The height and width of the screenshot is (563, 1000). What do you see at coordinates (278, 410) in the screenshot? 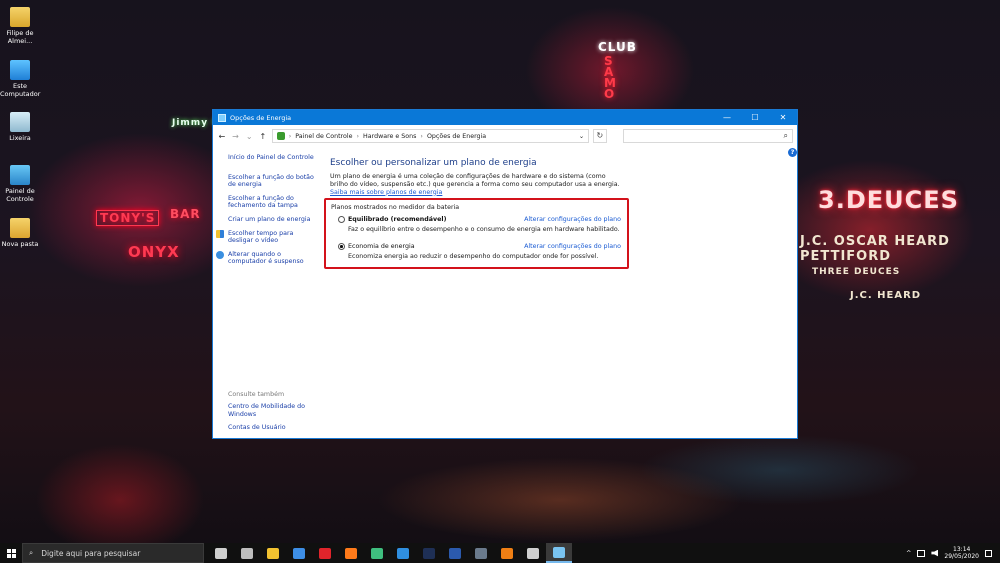
I see `see-also-mobility-center: Centro de Mobilidade do Windows` at bounding box center [278, 410].